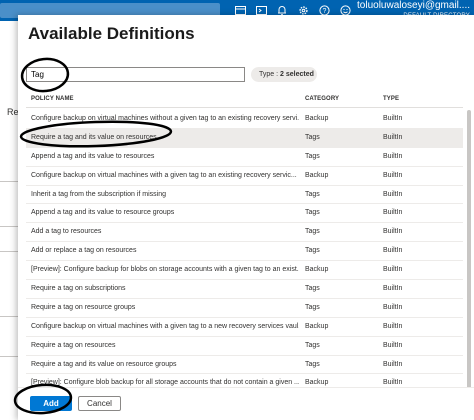 This screenshot has height=420, width=474. Describe the element at coordinates (244, 101) in the screenshot. I see `table-header: POLICY NAME CATEGORY TYPE` at that location.